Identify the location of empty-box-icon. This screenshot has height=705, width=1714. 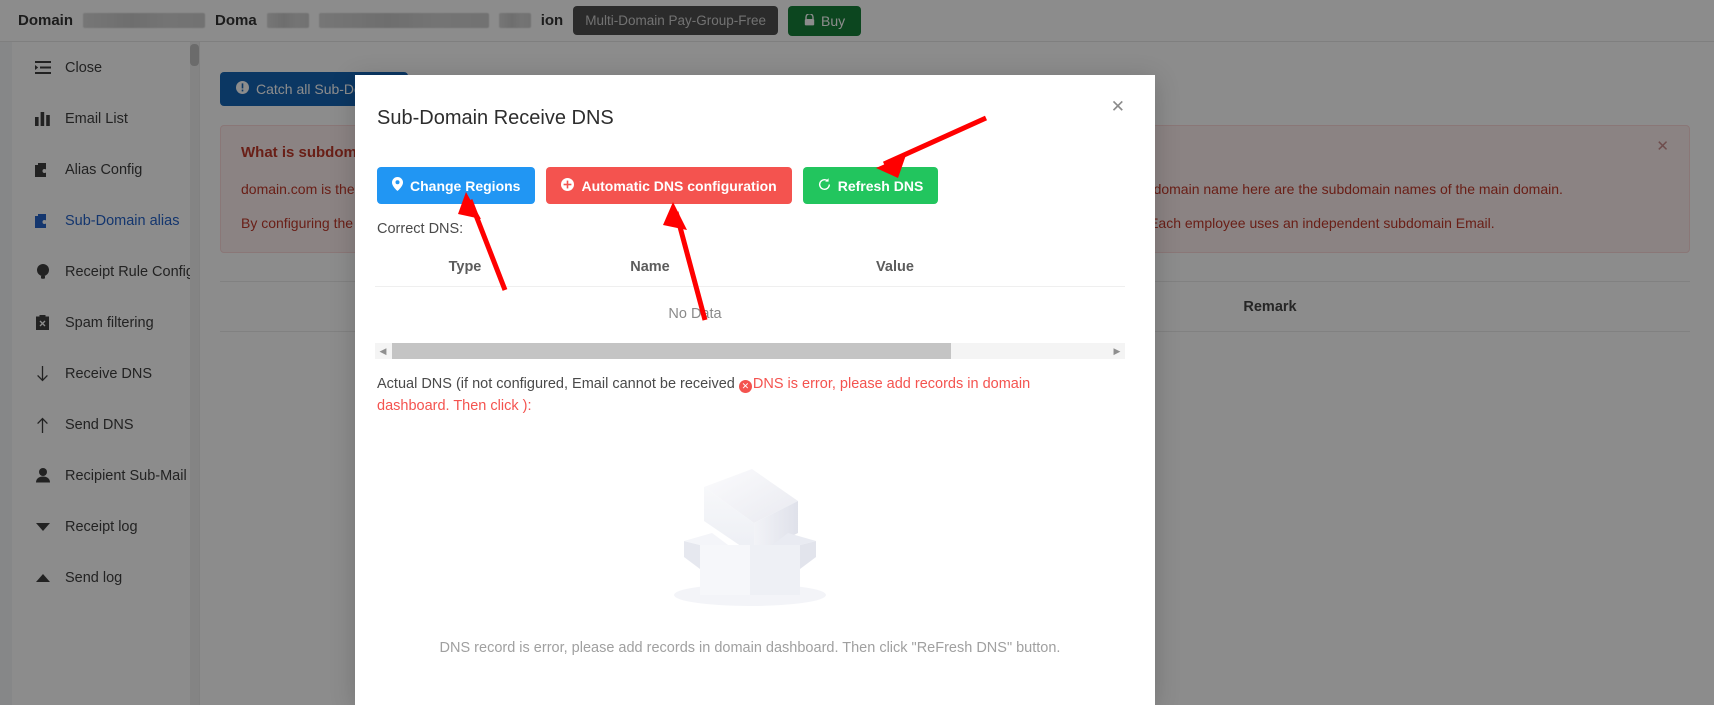
(750, 529).